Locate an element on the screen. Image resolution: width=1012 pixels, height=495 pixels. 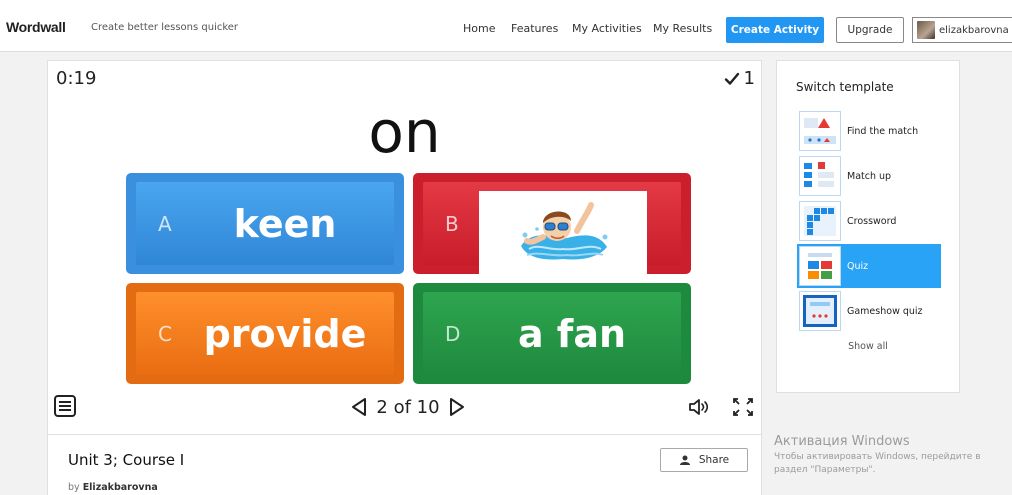
answer-face: A keen is located at coordinates (265, 223).